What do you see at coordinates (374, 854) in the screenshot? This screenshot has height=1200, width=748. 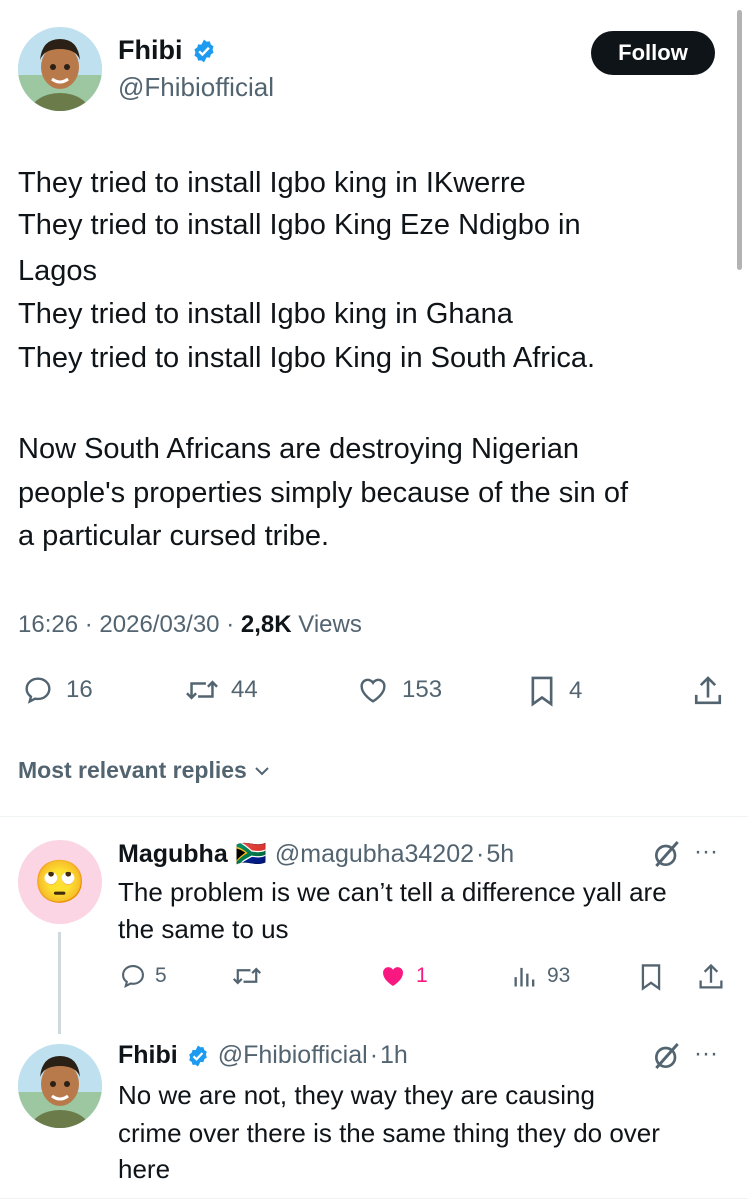 I see `reply-author-handle: @magubha34202` at bounding box center [374, 854].